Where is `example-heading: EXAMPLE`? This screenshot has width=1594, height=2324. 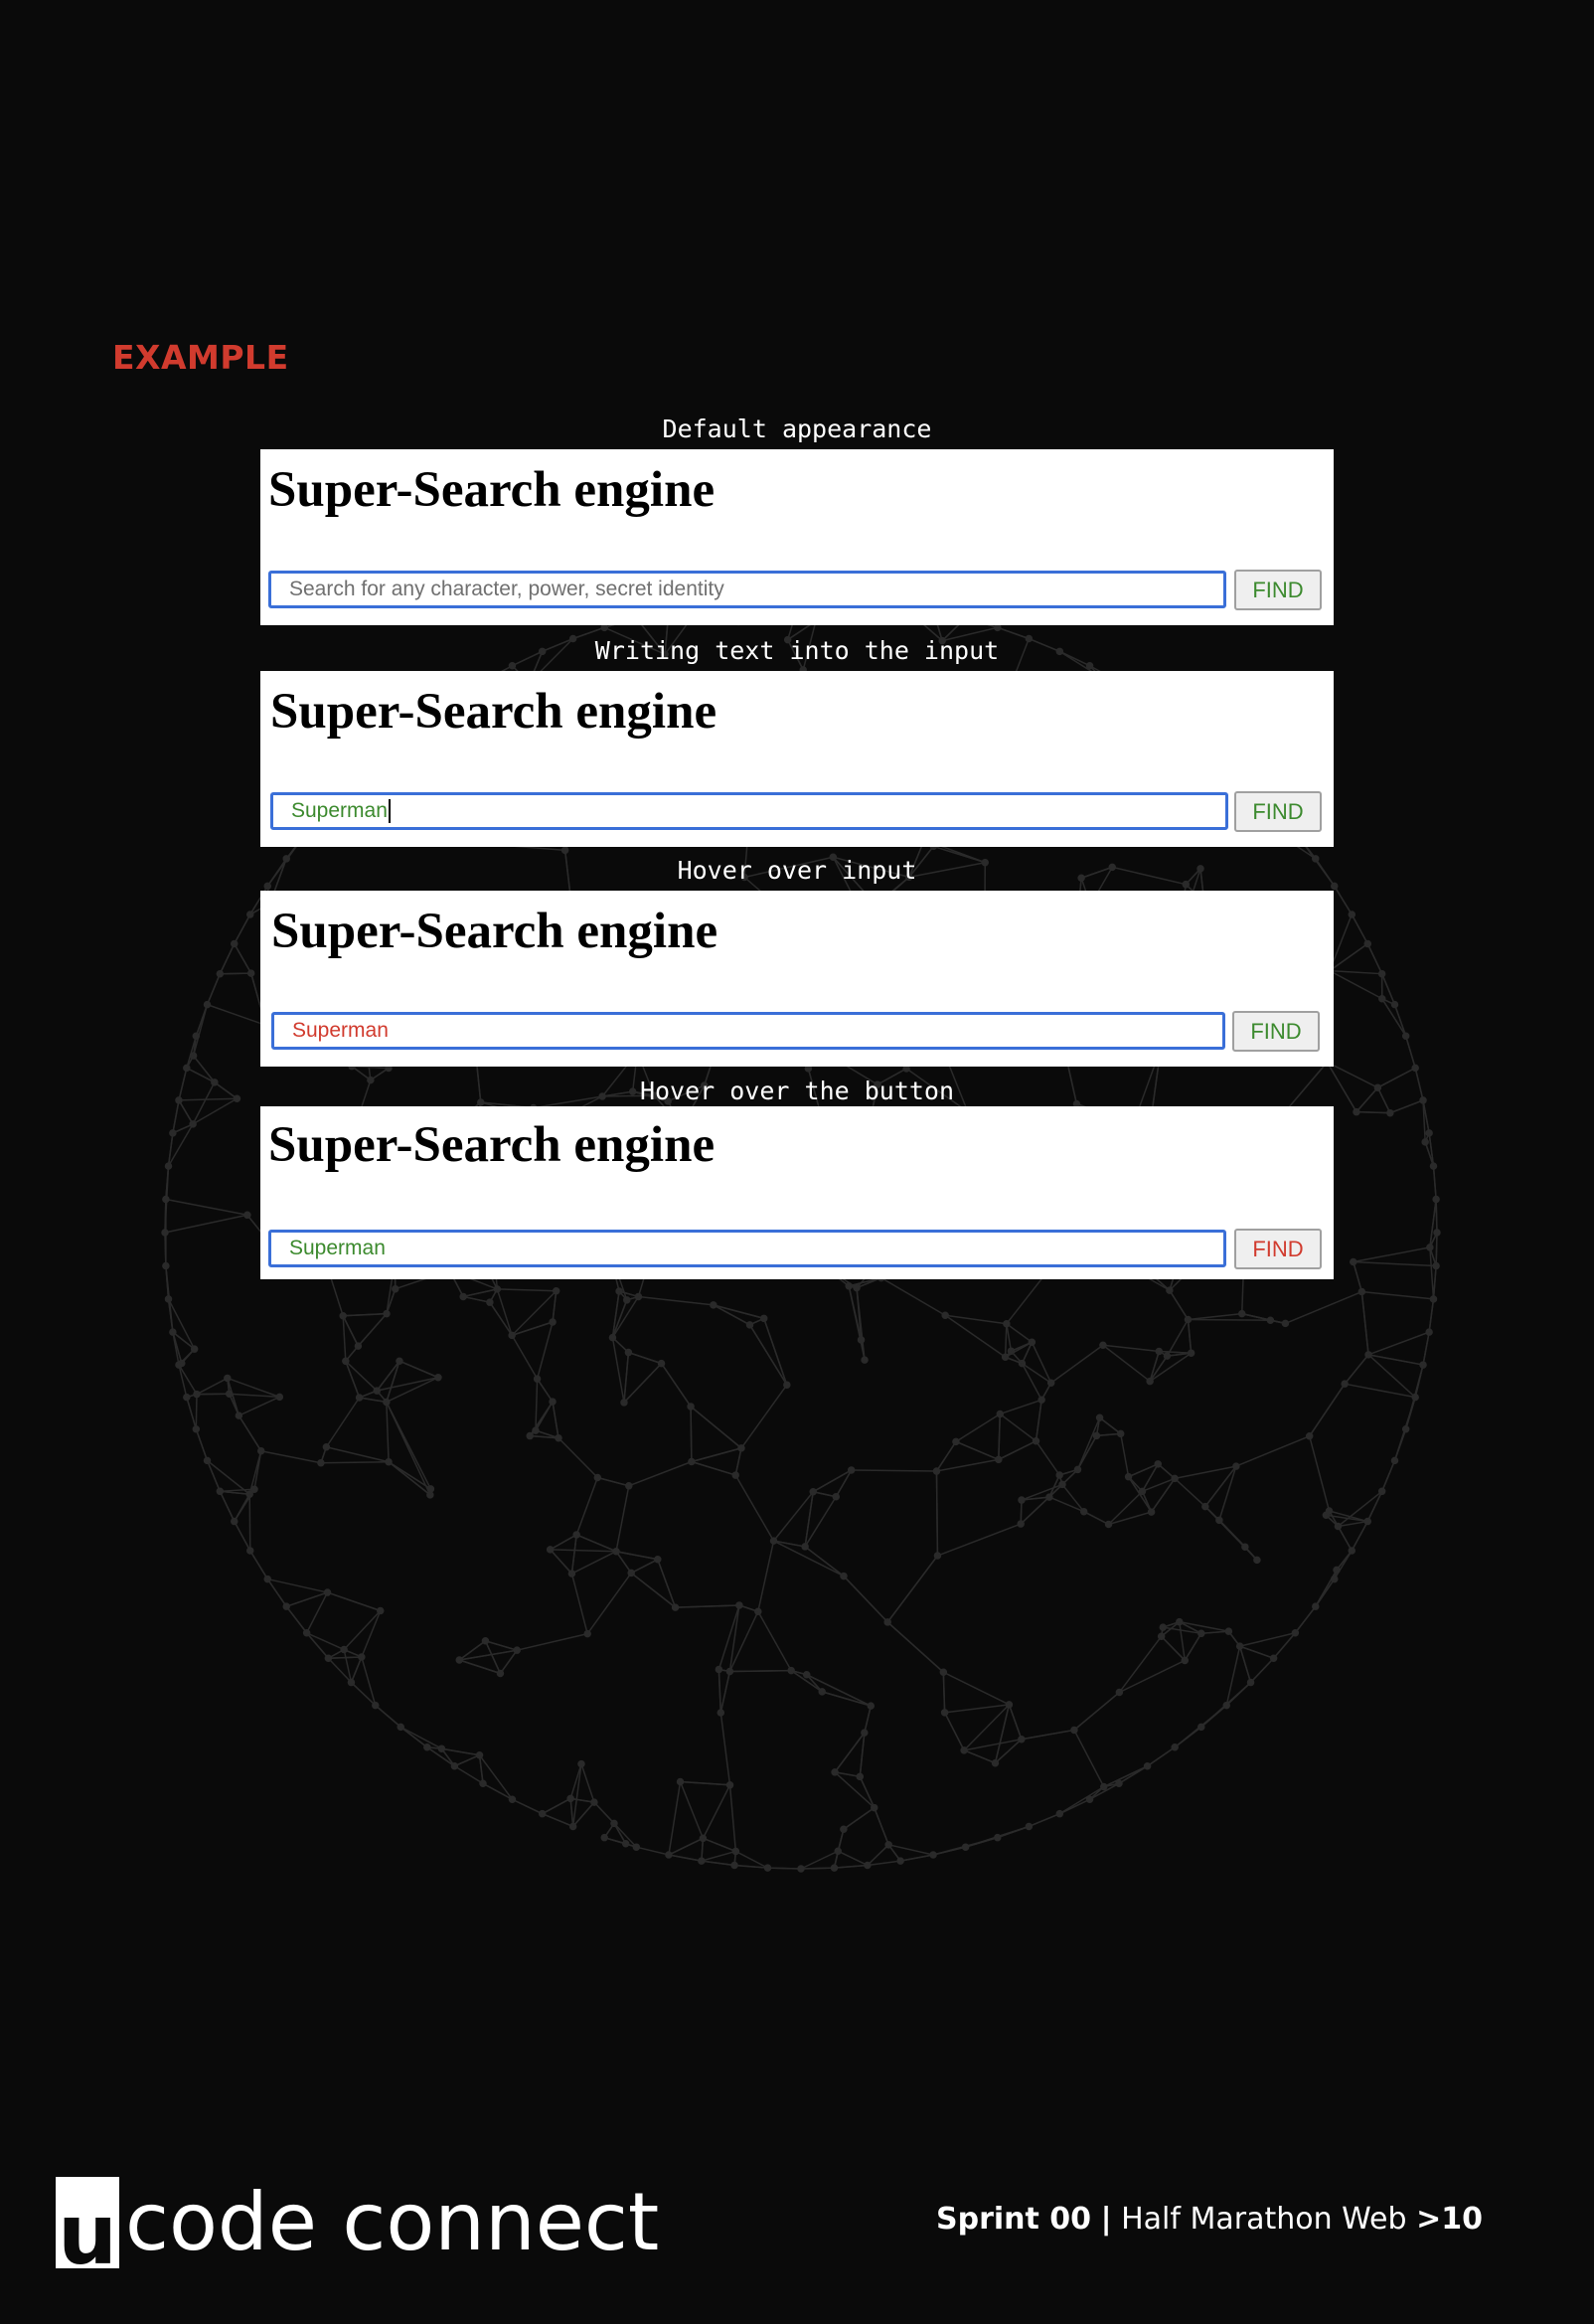 example-heading: EXAMPLE is located at coordinates (200, 357).